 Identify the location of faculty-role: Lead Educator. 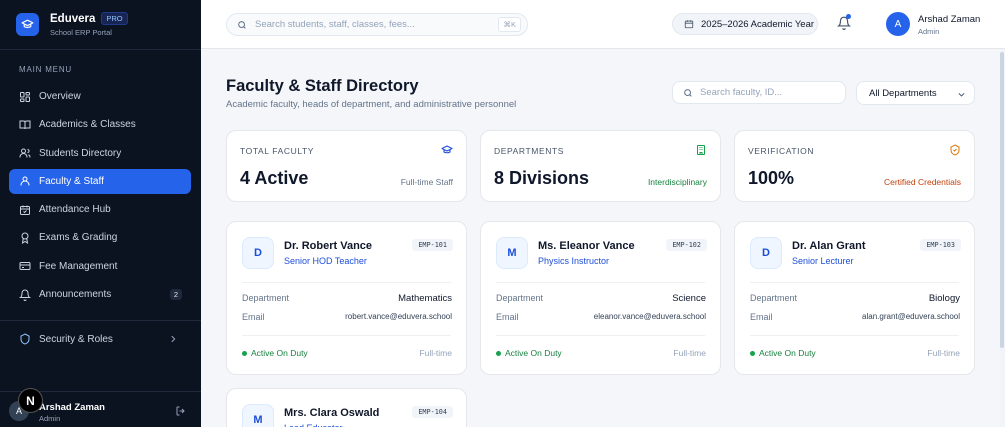
(313, 425).